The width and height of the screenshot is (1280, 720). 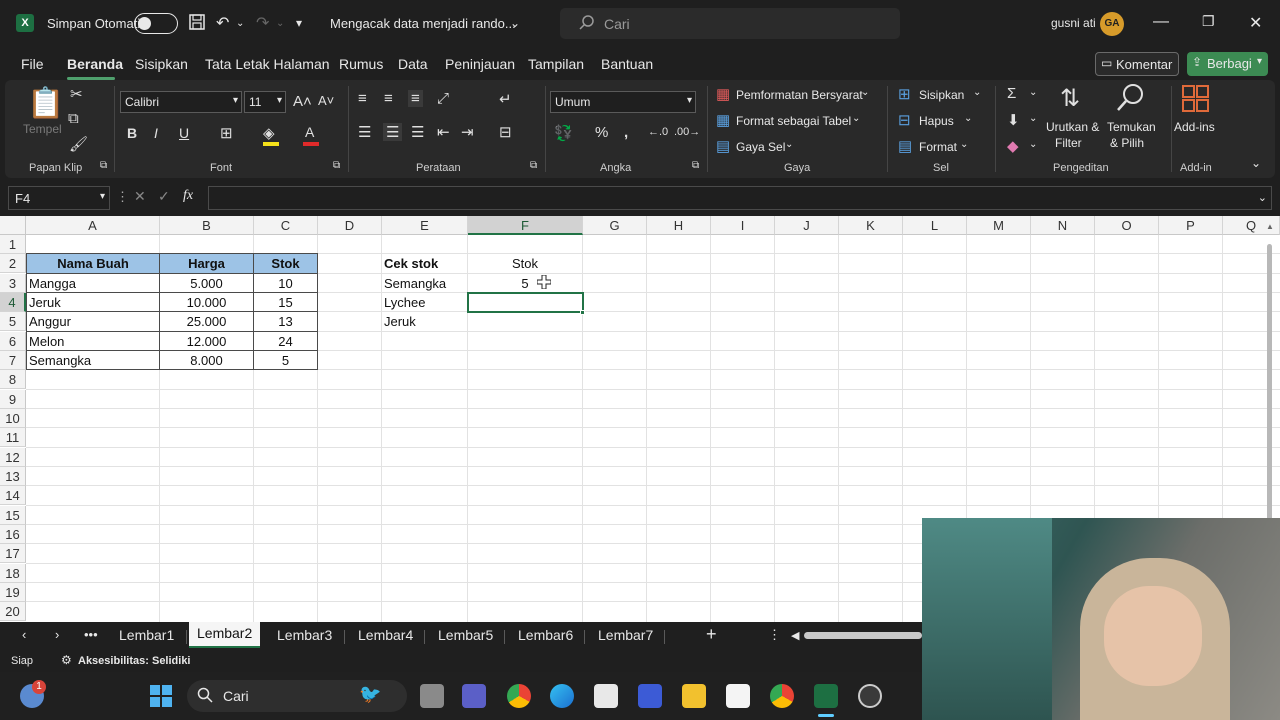 I want to click on collapse-ribbon-icon: ⌄, so click(x=1256, y=163).